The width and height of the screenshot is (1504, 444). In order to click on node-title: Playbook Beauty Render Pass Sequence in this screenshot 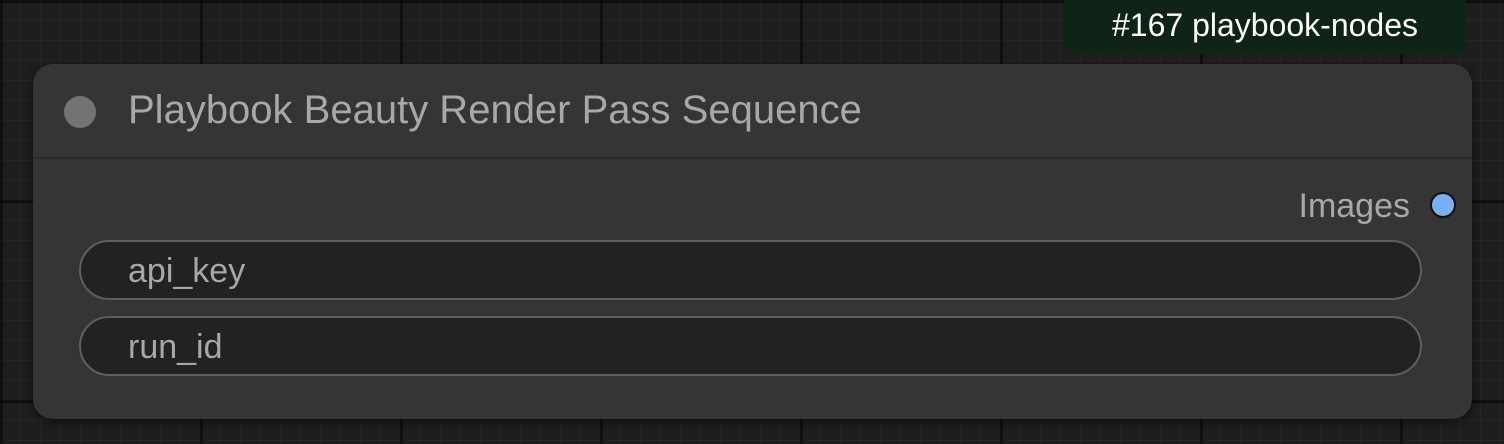, I will do `click(495, 110)`.